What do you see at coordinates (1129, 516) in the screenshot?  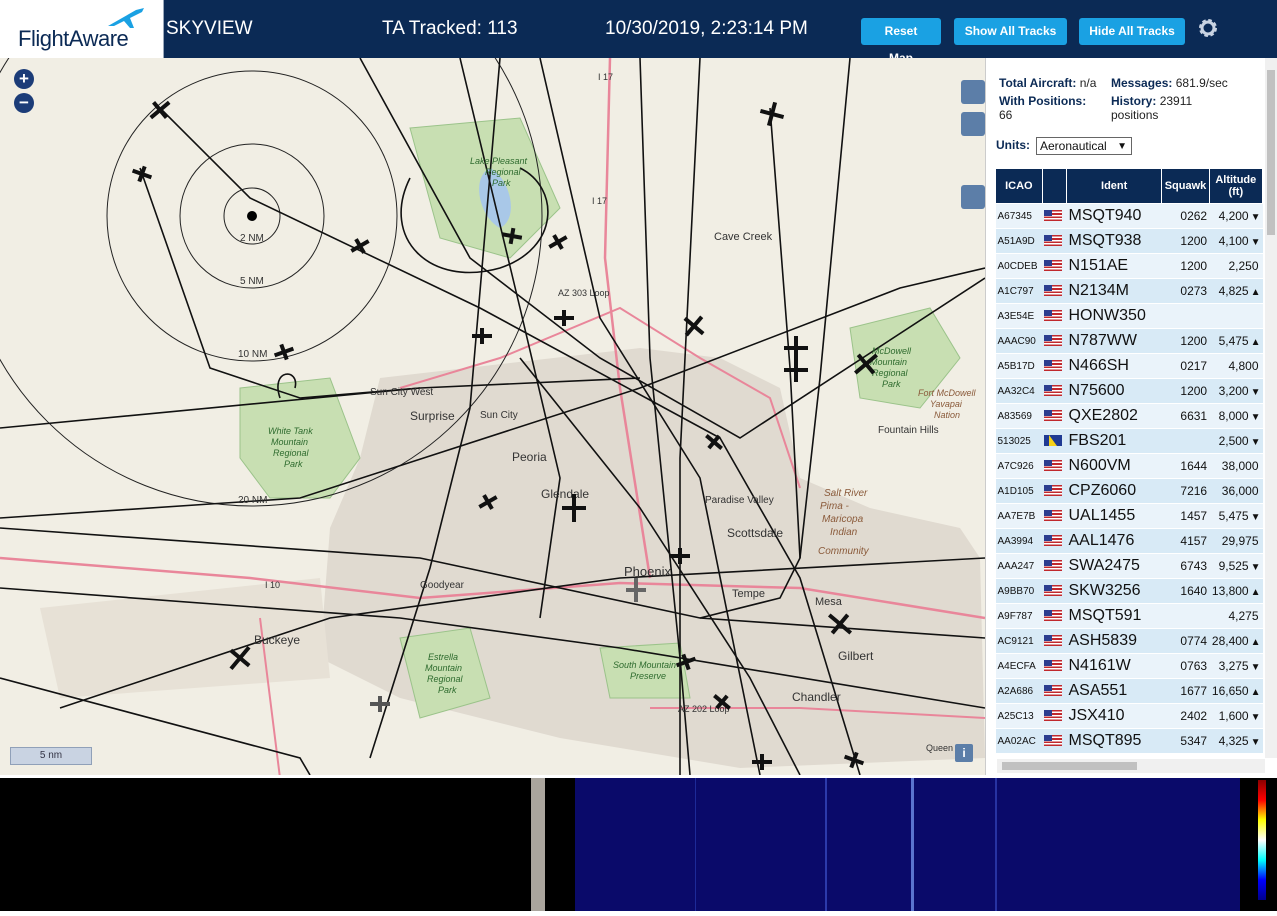 I see `table-row: AA7E7B UAL1455 1457 5,475 ▼` at bounding box center [1129, 516].